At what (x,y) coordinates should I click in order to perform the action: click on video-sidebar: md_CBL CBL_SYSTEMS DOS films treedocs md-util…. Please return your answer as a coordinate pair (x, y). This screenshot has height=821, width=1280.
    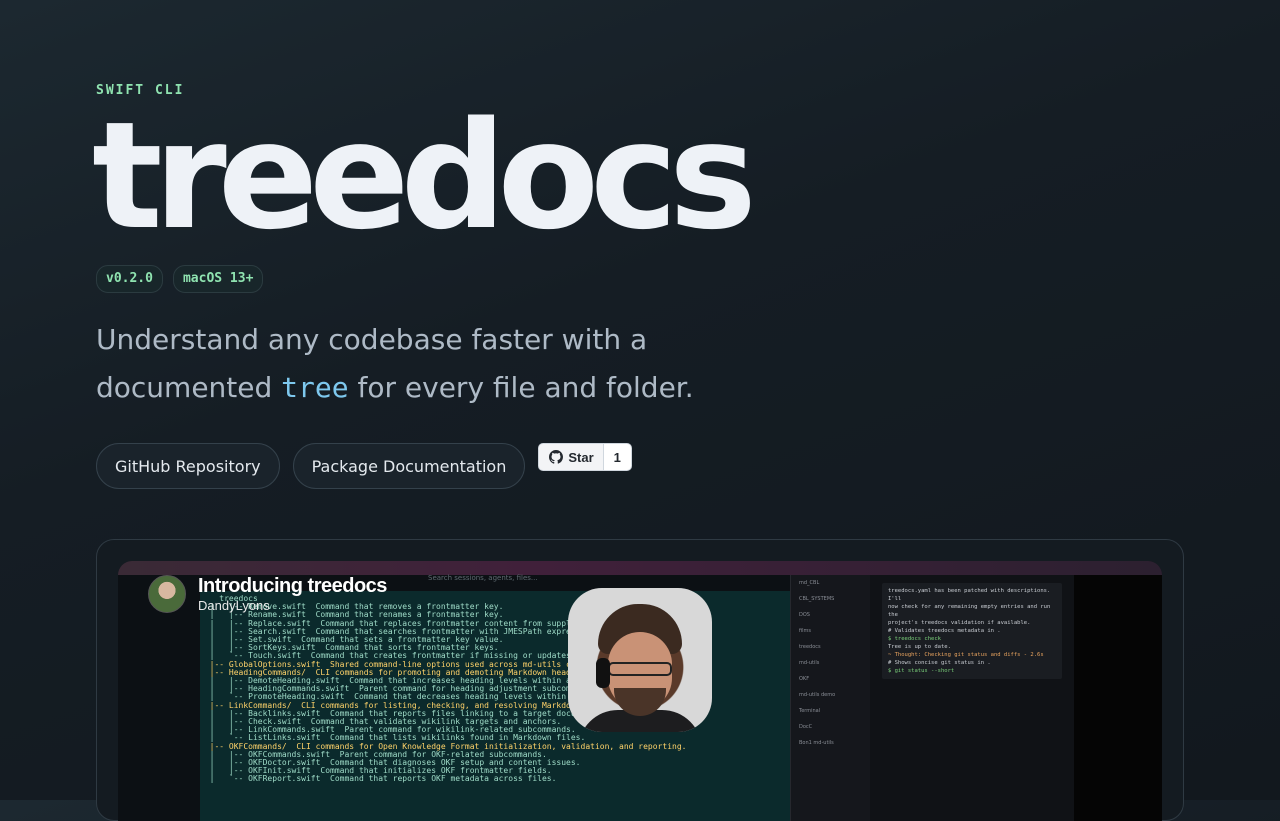
    Looking at the image, I should click on (830, 698).